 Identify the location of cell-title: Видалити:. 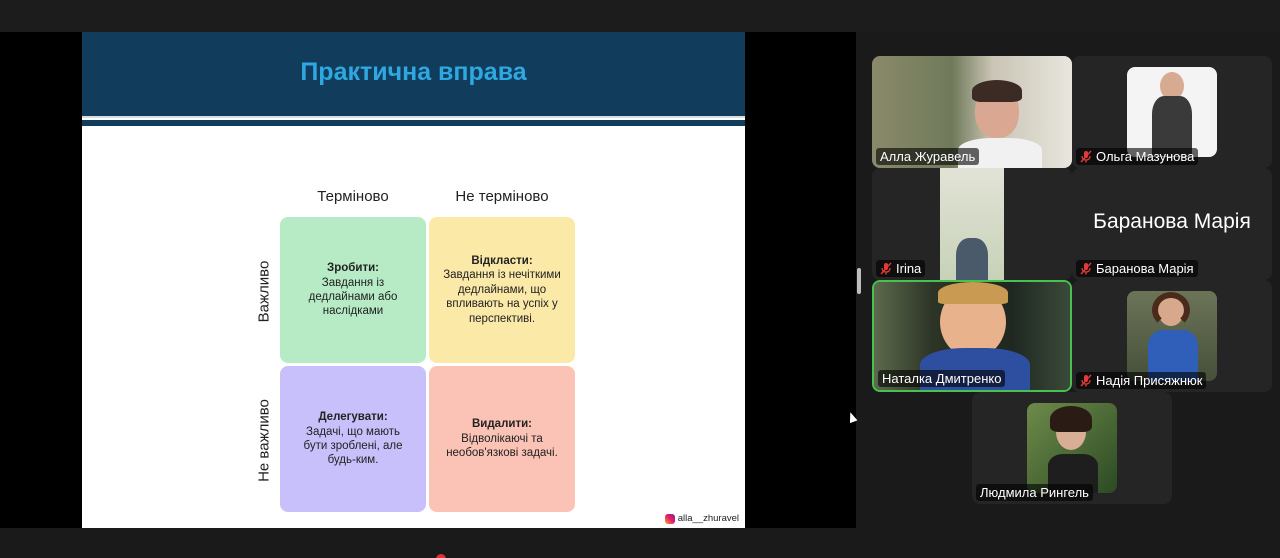
(502, 424).